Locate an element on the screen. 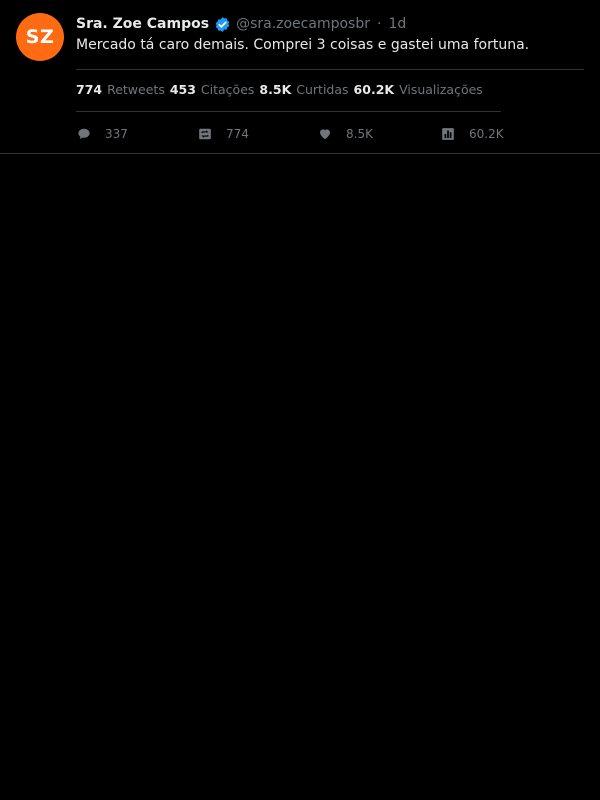  likes-count: 8.5K is located at coordinates (275, 89).